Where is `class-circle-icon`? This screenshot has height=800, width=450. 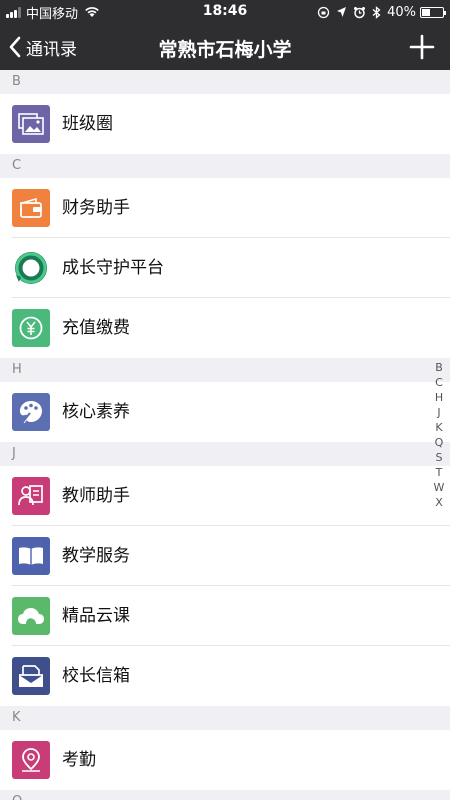 class-circle-icon is located at coordinates (31, 124).